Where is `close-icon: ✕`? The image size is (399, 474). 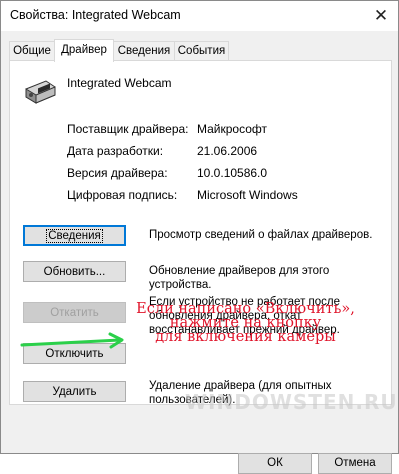
close-icon: ✕ is located at coordinates (381, 16).